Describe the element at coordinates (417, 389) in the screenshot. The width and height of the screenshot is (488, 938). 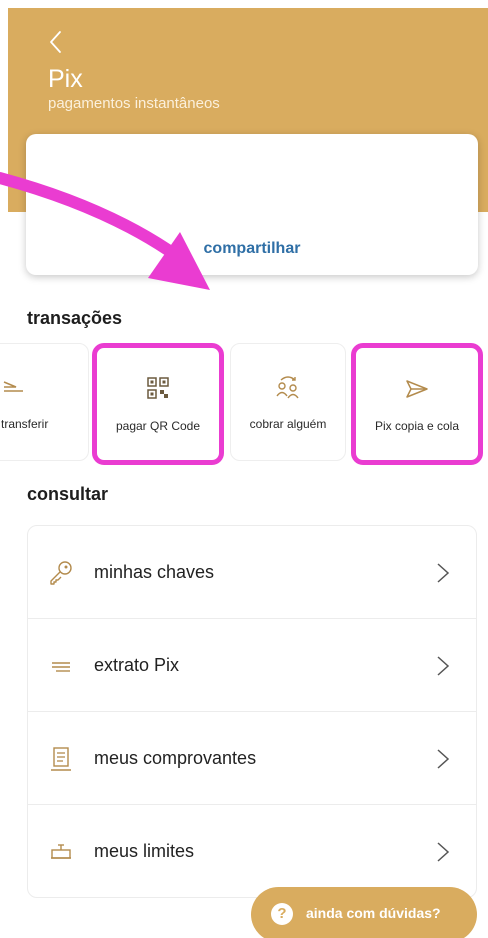
I see `send-icon` at that location.